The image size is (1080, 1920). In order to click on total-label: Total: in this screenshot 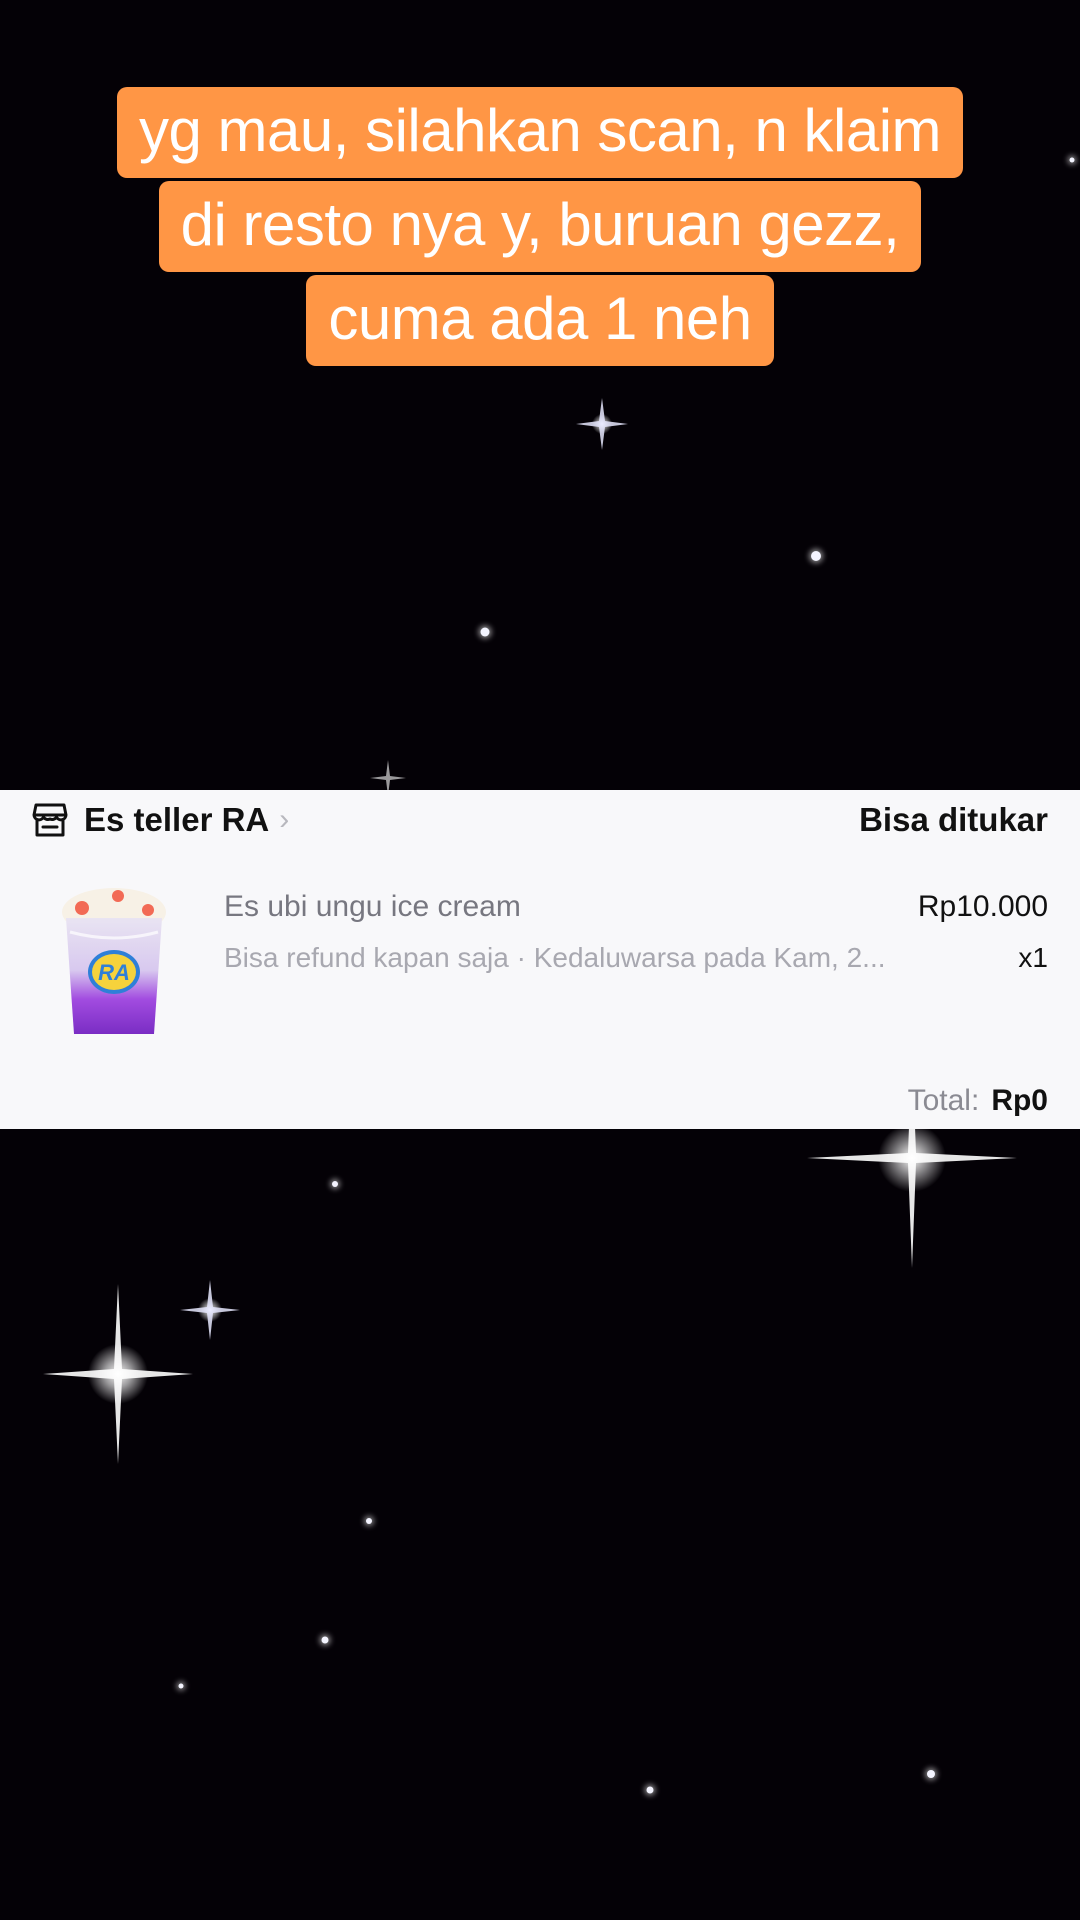, I will do `click(943, 1100)`.